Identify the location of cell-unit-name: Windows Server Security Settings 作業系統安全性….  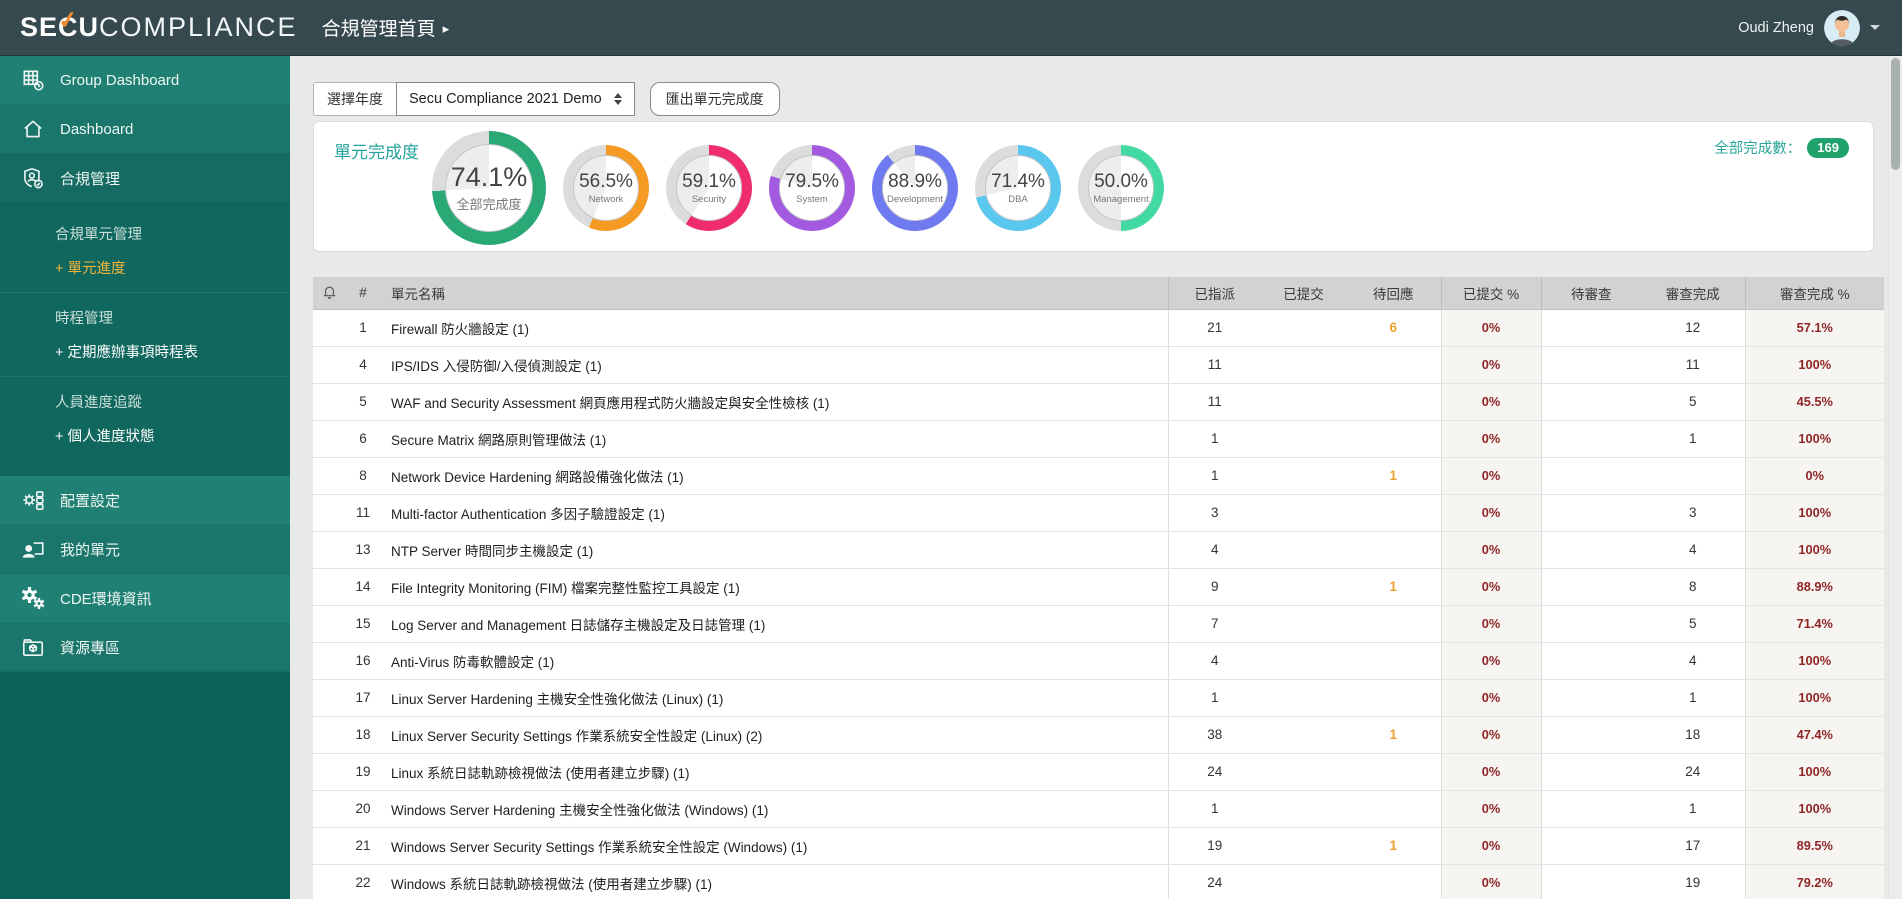
(774, 846).